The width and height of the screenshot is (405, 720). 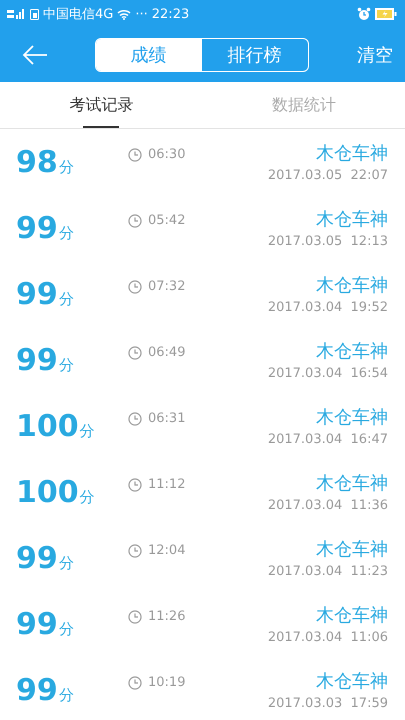 I want to click on duration-text: 10:19, so click(x=167, y=682).